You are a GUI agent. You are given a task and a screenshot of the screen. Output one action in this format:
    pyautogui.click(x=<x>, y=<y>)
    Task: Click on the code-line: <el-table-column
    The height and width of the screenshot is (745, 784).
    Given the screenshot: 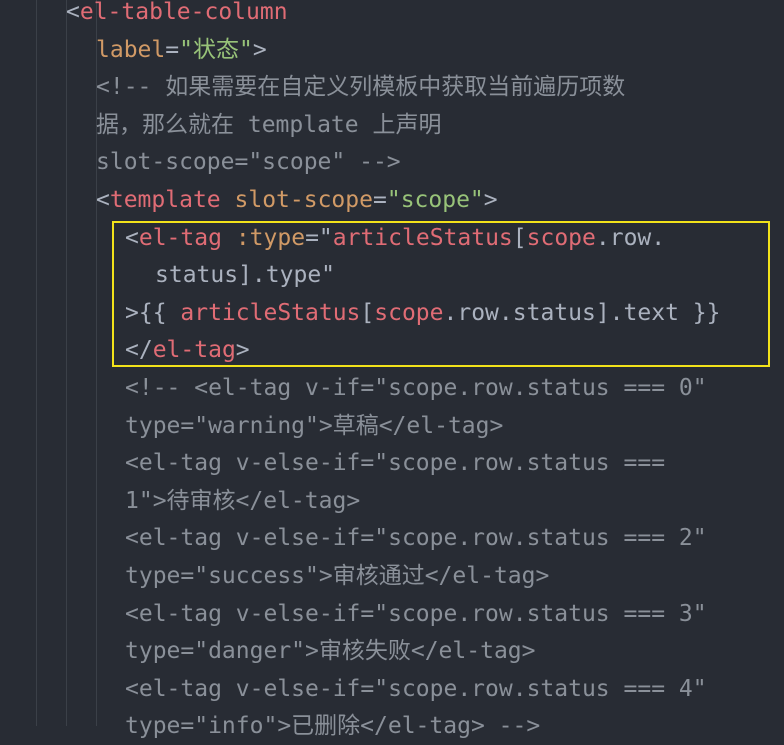 What is the action you would take?
    pyautogui.click(x=177, y=15)
    